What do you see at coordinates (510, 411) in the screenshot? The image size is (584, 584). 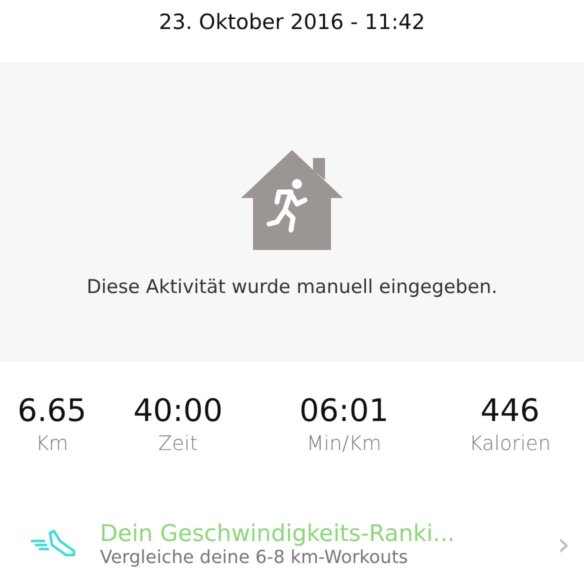 I see `stat-value: 446` at bounding box center [510, 411].